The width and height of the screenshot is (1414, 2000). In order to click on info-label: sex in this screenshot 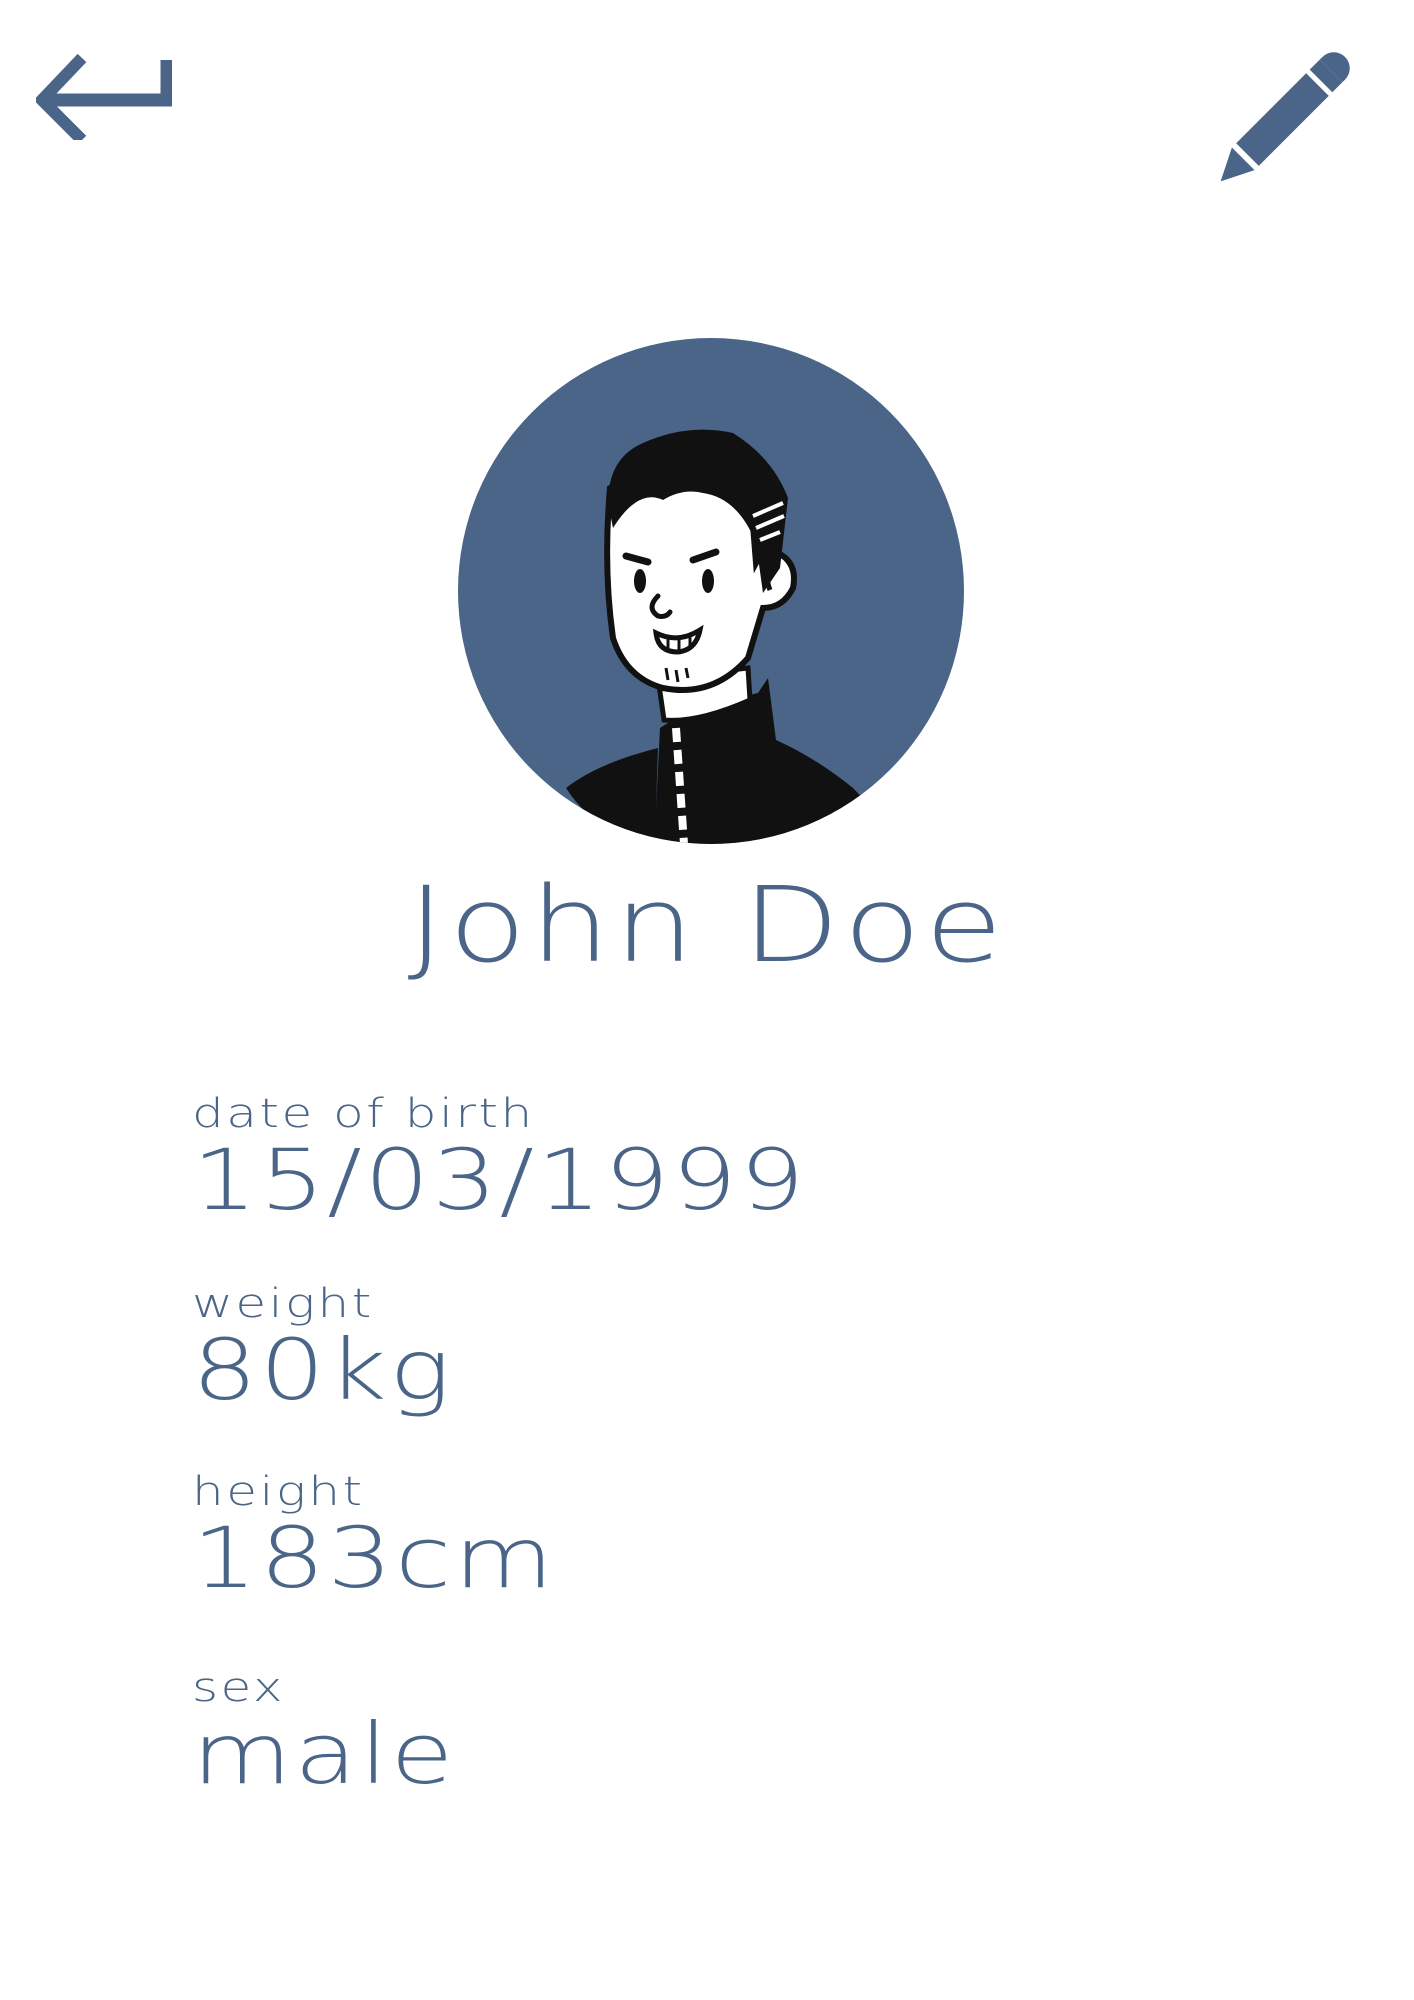, I will do `click(239, 1688)`.